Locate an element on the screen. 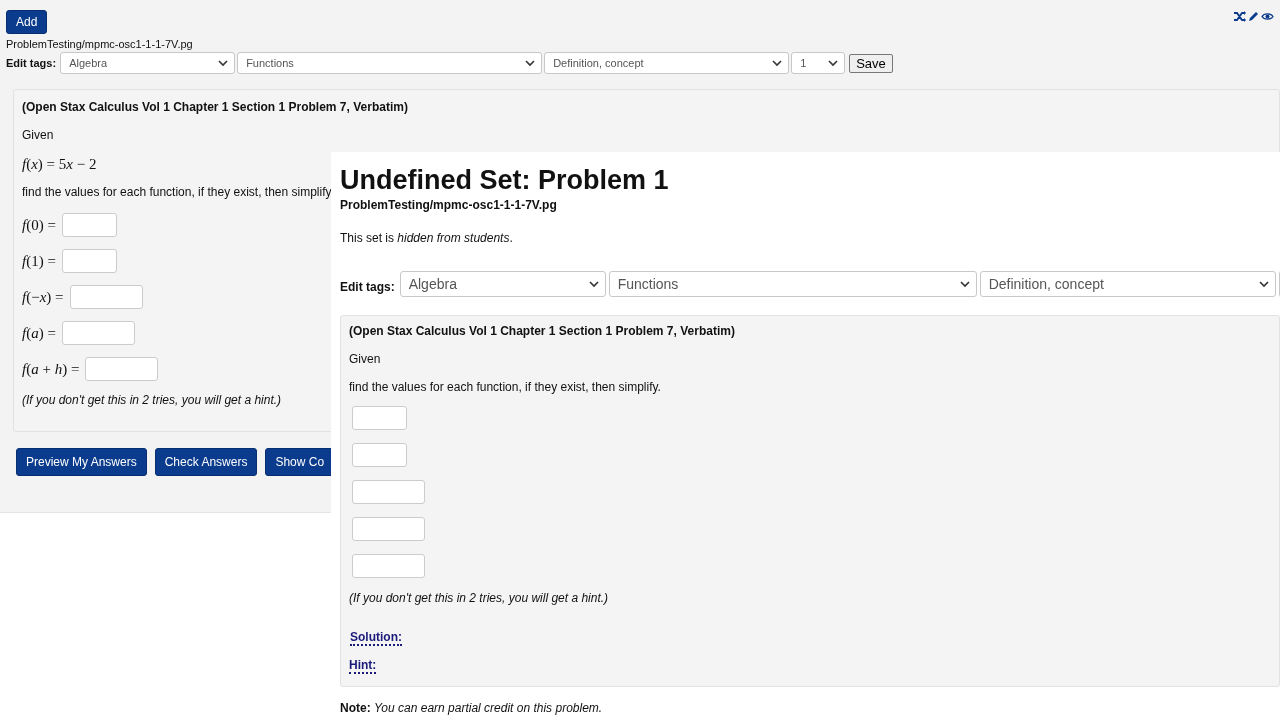  answer-label: f(a + h) = is located at coordinates (51, 369).